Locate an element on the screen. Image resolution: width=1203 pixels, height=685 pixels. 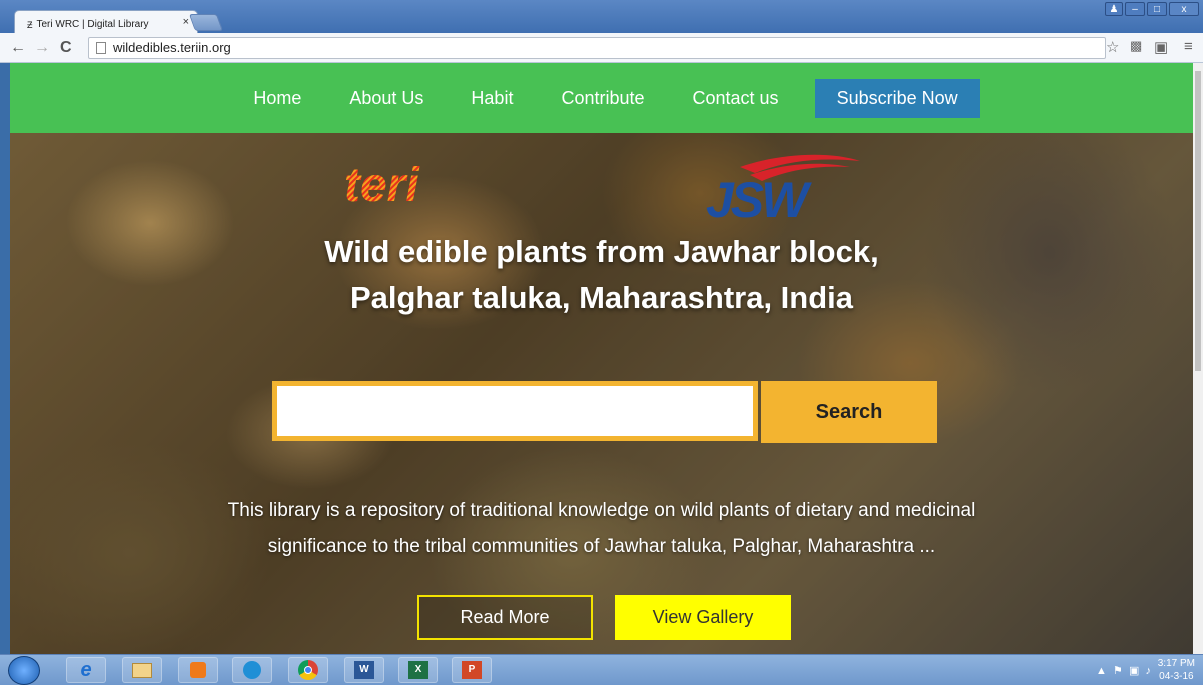
close-window-button: x is located at coordinates (1184, 9).